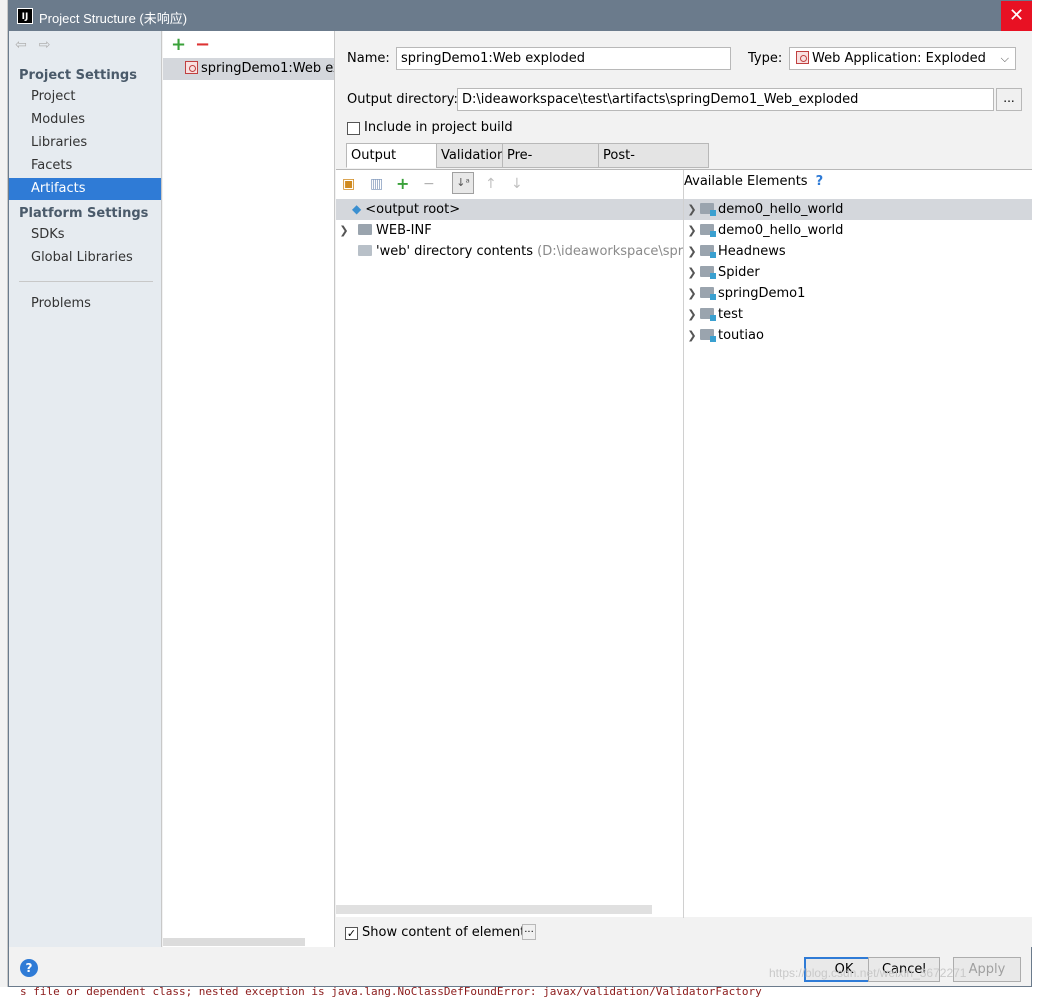 Image resolution: width=1040 pixels, height=997 pixels. Describe the element at coordinates (85, 304) in the screenshot. I see `nav-item-problems: Problems` at that location.